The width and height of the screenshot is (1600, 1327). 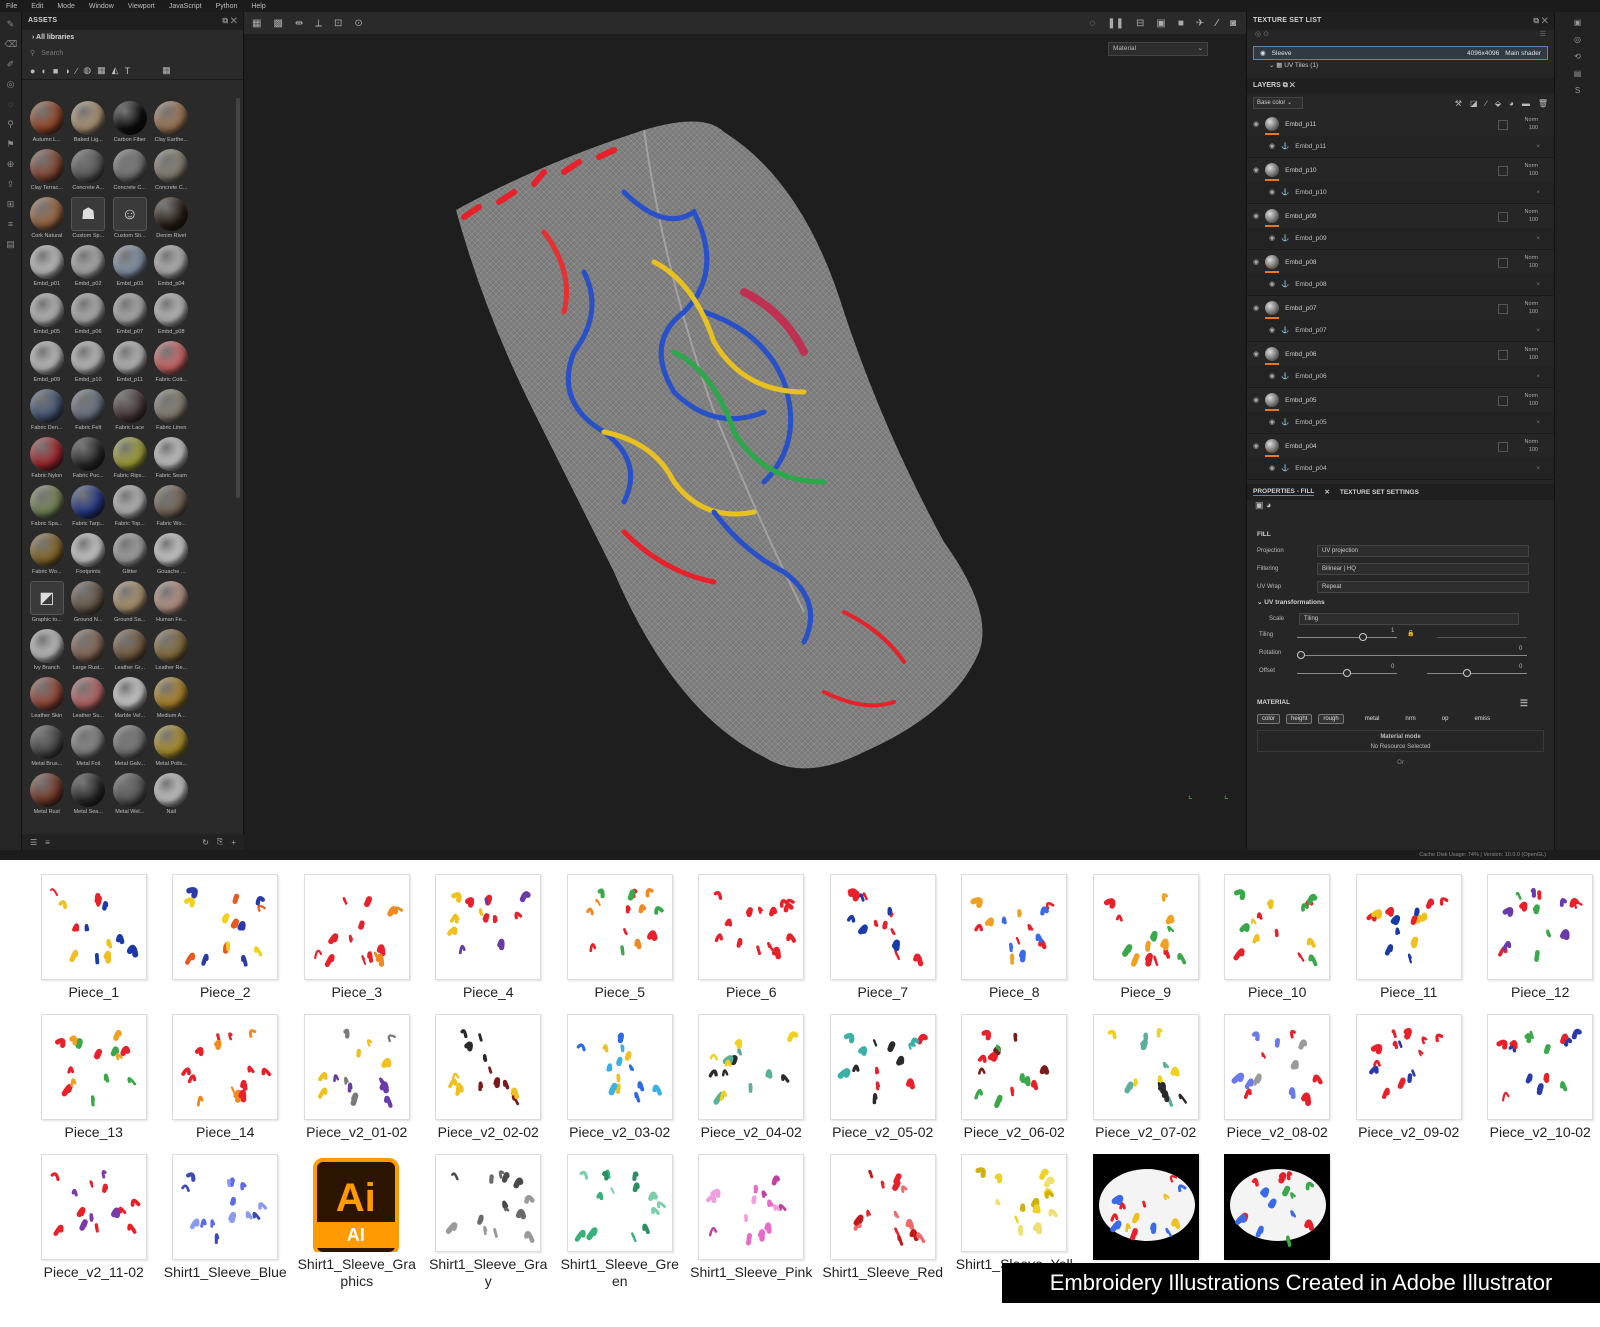 I want to click on file-item: Shirt1_Sleeve_Pink, so click(x=752, y=1222).